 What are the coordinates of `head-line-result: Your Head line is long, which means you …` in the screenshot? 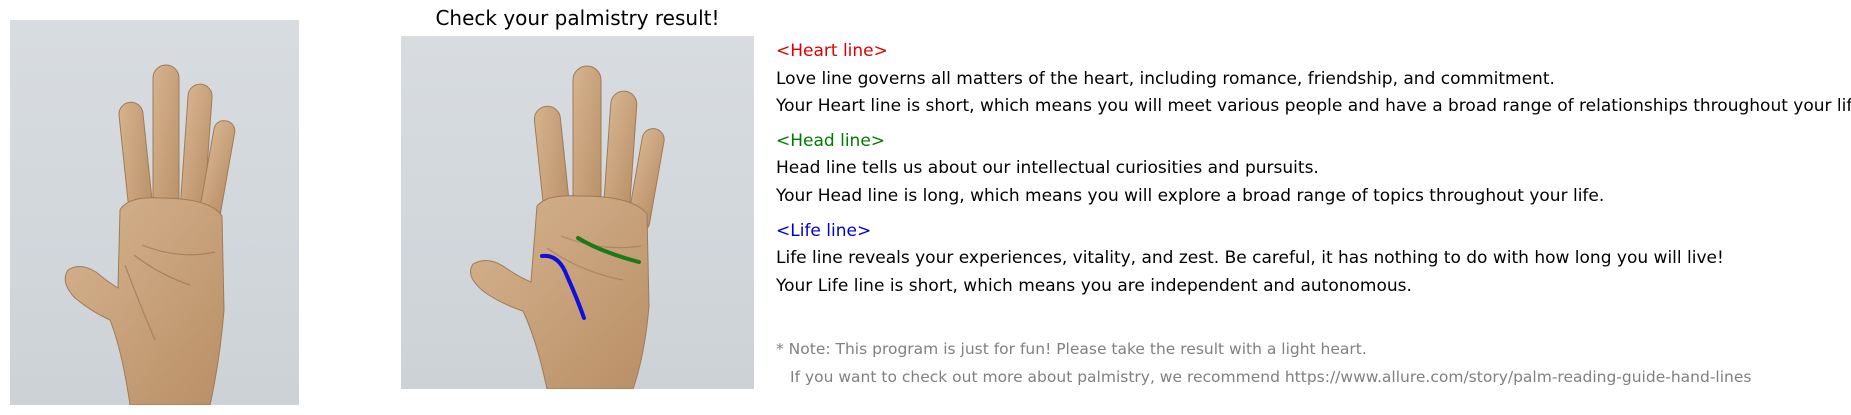 It's located at (1190, 196).